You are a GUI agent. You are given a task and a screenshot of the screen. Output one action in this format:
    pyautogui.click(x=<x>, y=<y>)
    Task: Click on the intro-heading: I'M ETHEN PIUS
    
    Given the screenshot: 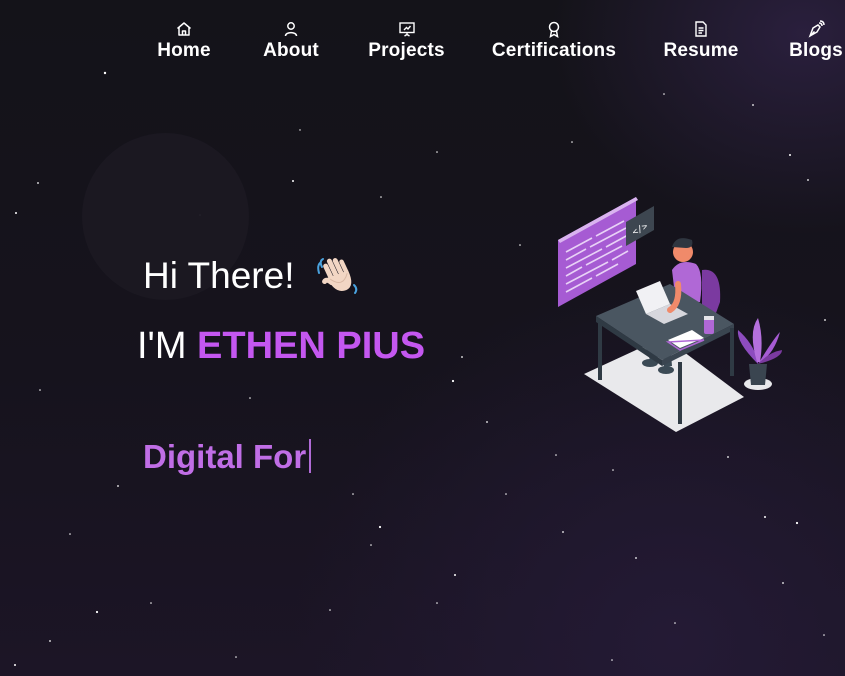 What is the action you would take?
    pyautogui.click(x=281, y=346)
    